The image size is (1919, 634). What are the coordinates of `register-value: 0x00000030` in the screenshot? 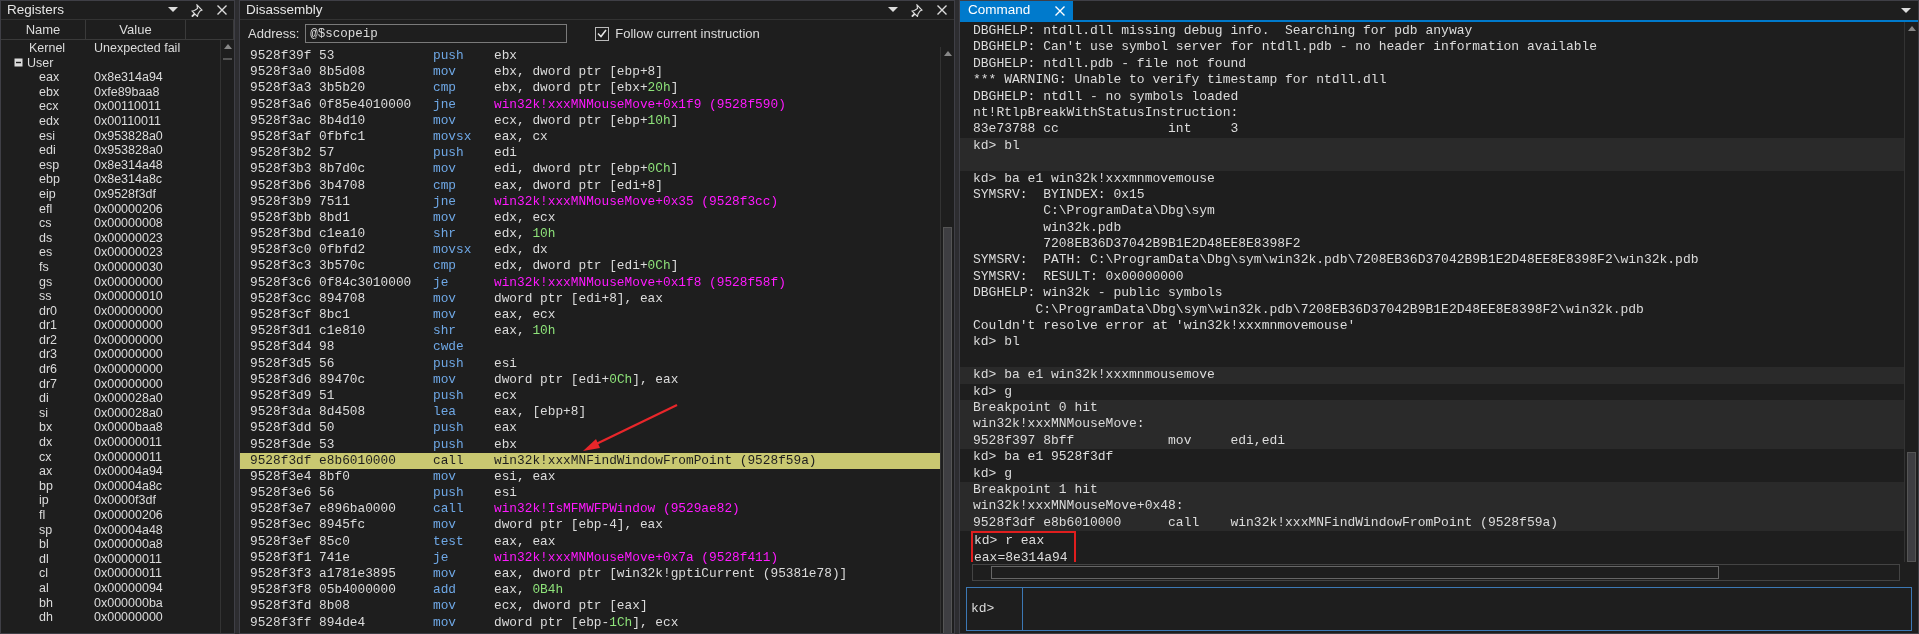 It's located at (129, 267).